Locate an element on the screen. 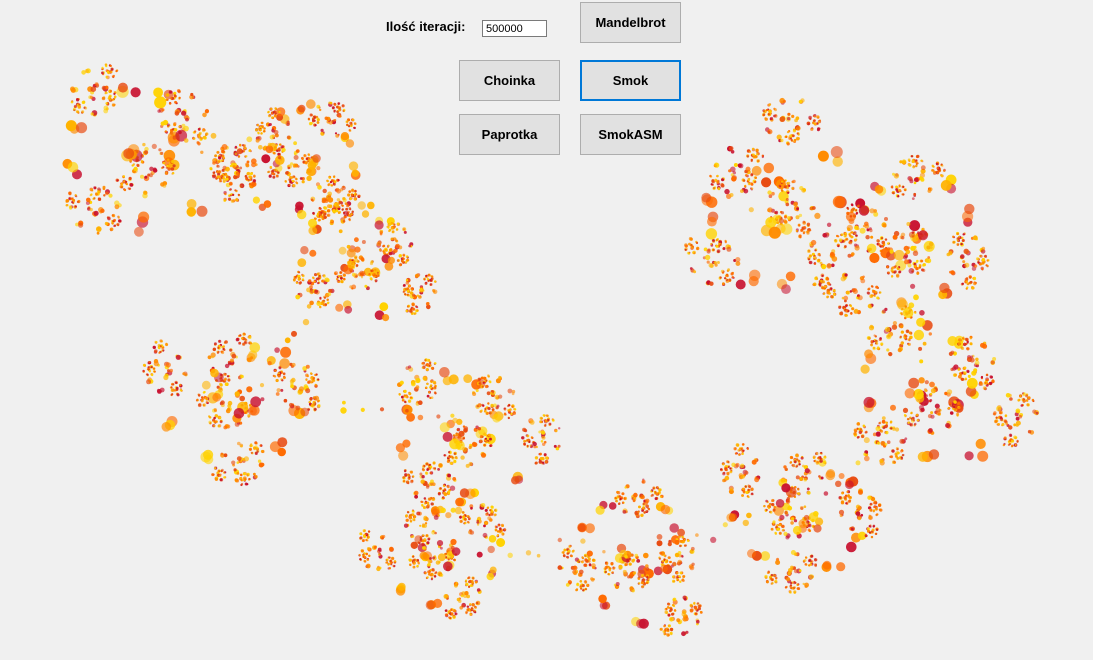 This screenshot has width=1093, height=660. choinka-button: Choinka is located at coordinates (509, 80).